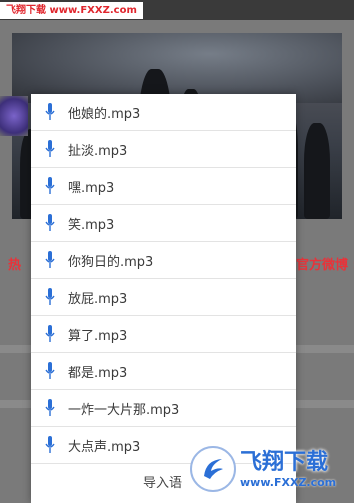 This screenshot has width=354, height=503. I want to click on list-item: 嘿.mp3, so click(163, 186).